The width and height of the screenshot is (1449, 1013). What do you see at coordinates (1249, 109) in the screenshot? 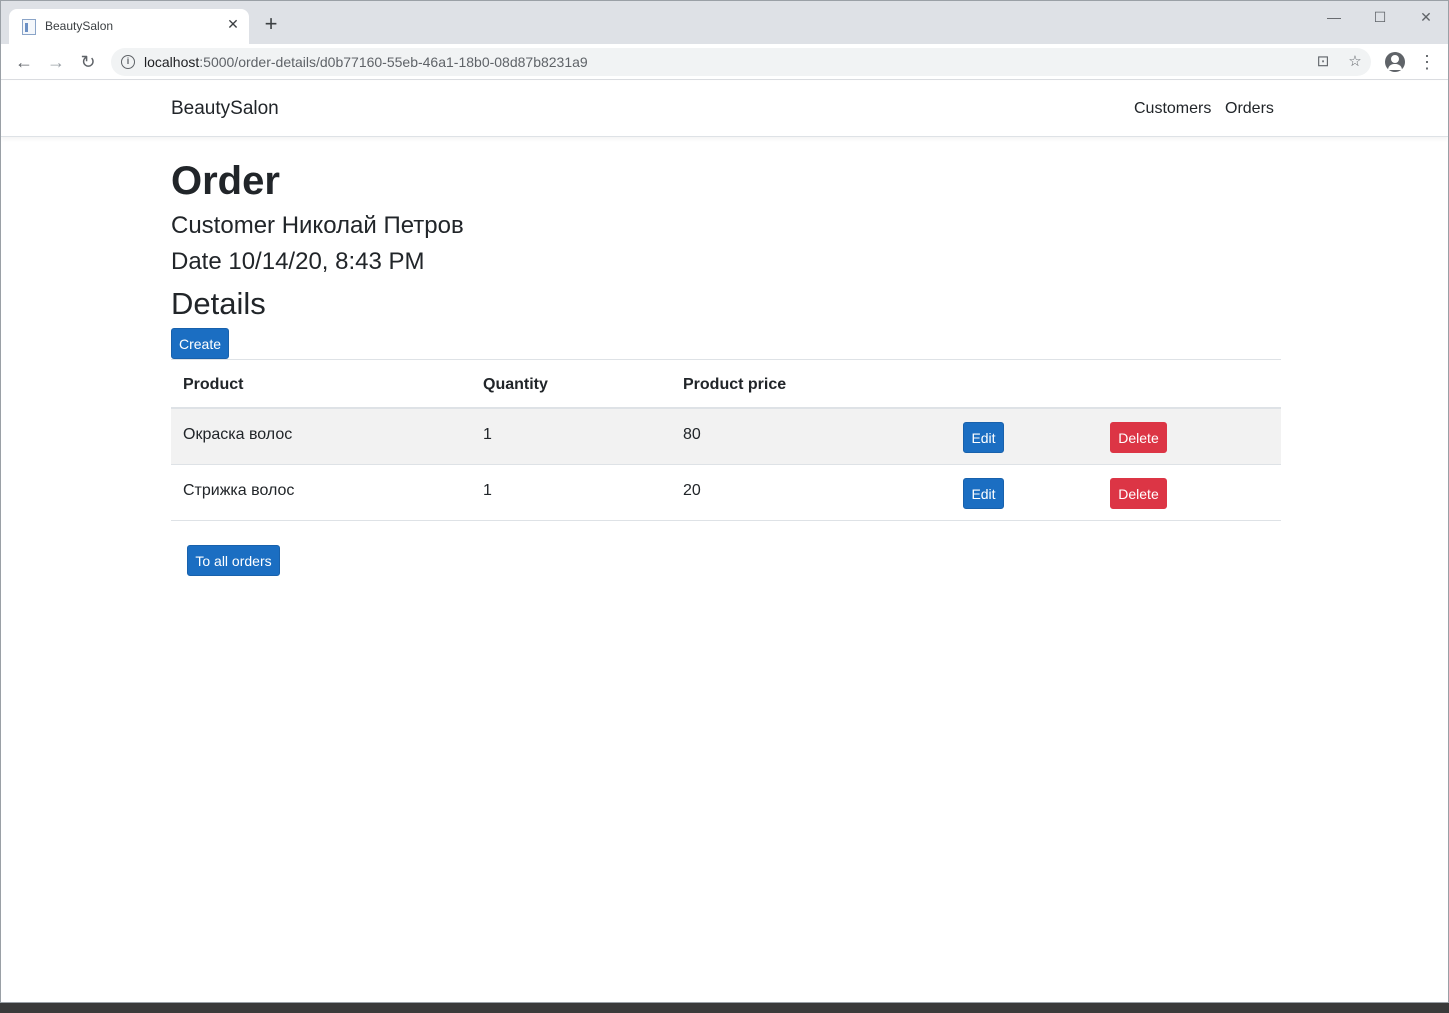
I see `nav-orders-link: Orders` at bounding box center [1249, 109].